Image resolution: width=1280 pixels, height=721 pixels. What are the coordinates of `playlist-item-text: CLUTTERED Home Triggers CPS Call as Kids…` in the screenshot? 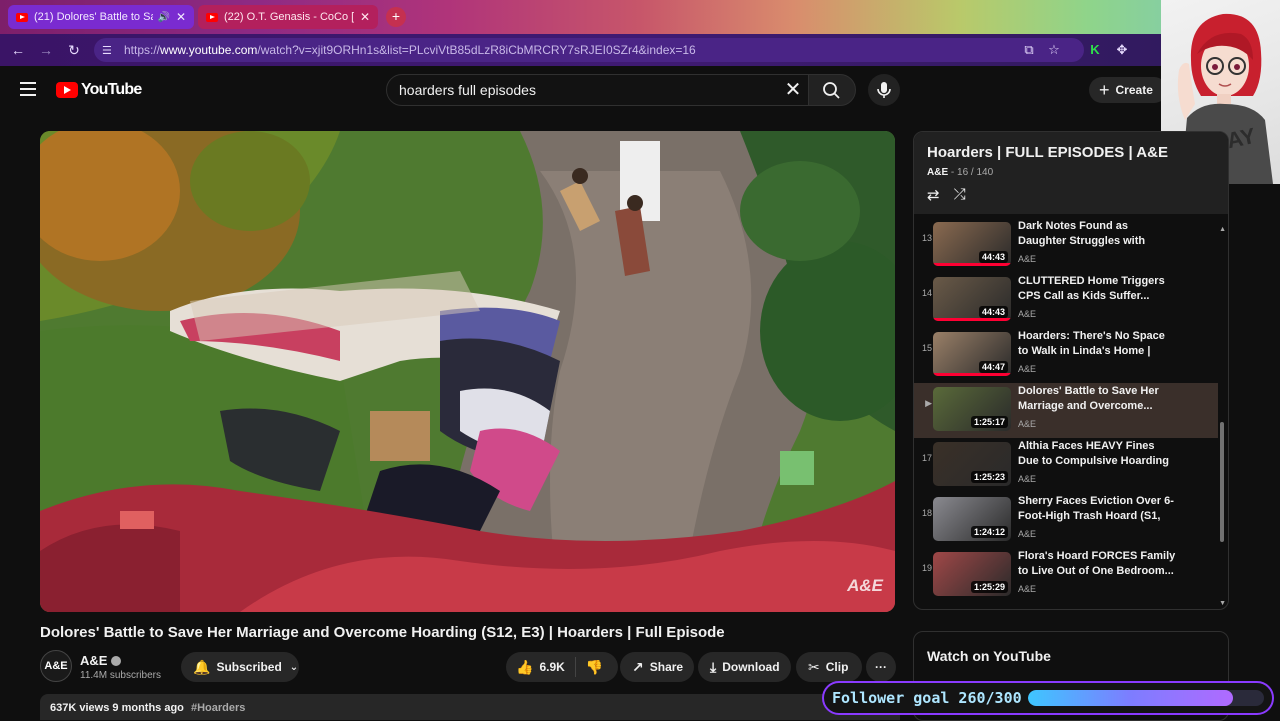 It's located at (1098, 296).